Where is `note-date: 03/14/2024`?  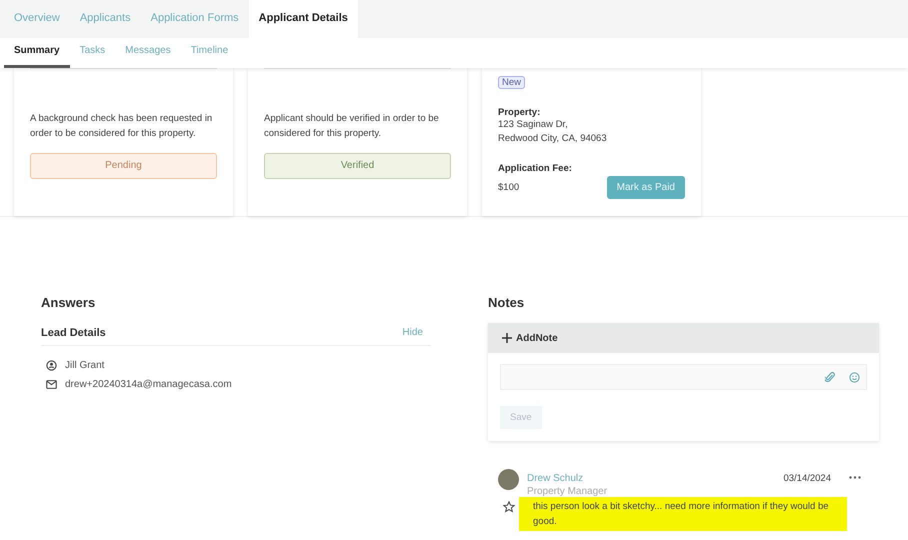
note-date: 03/14/2024 is located at coordinates (807, 478).